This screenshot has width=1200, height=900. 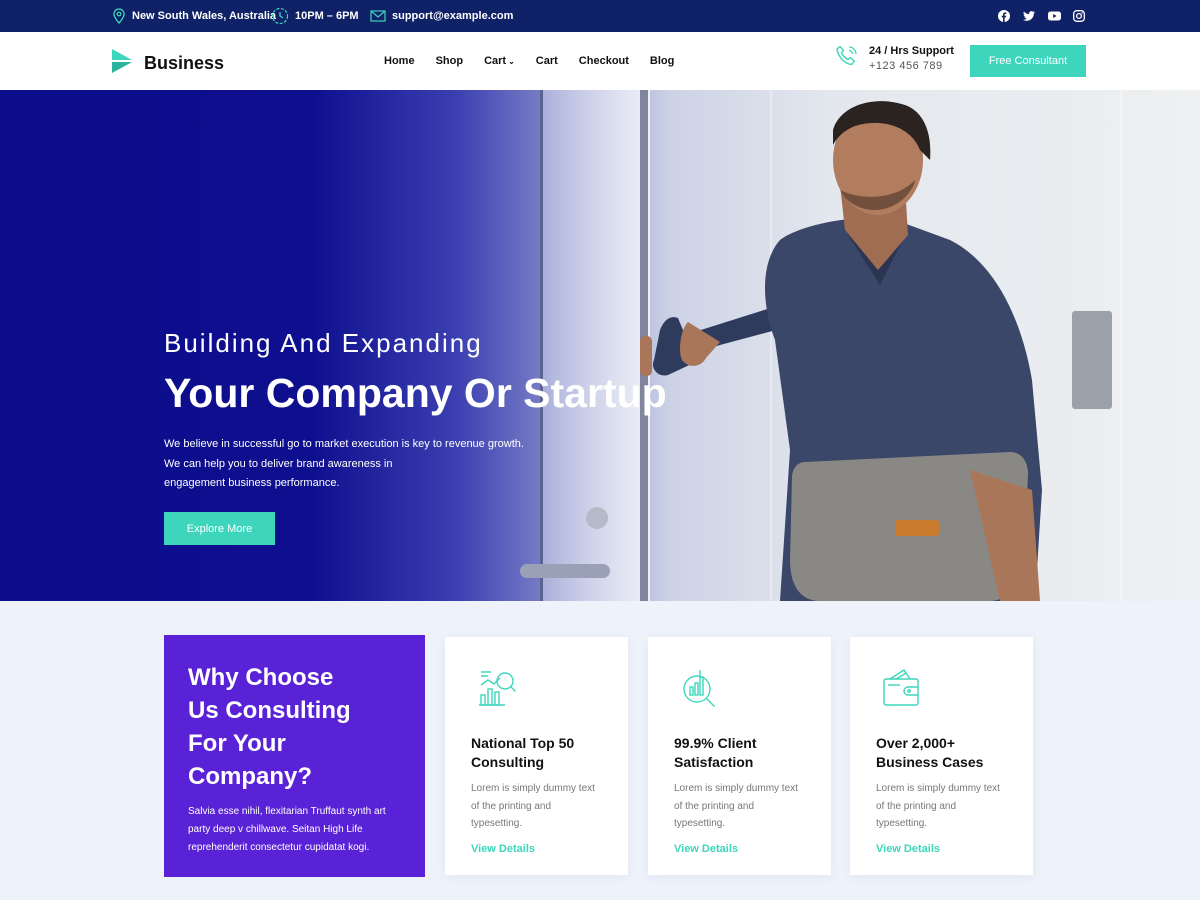 I want to click on door-lock-graphic, so click(x=597, y=518).